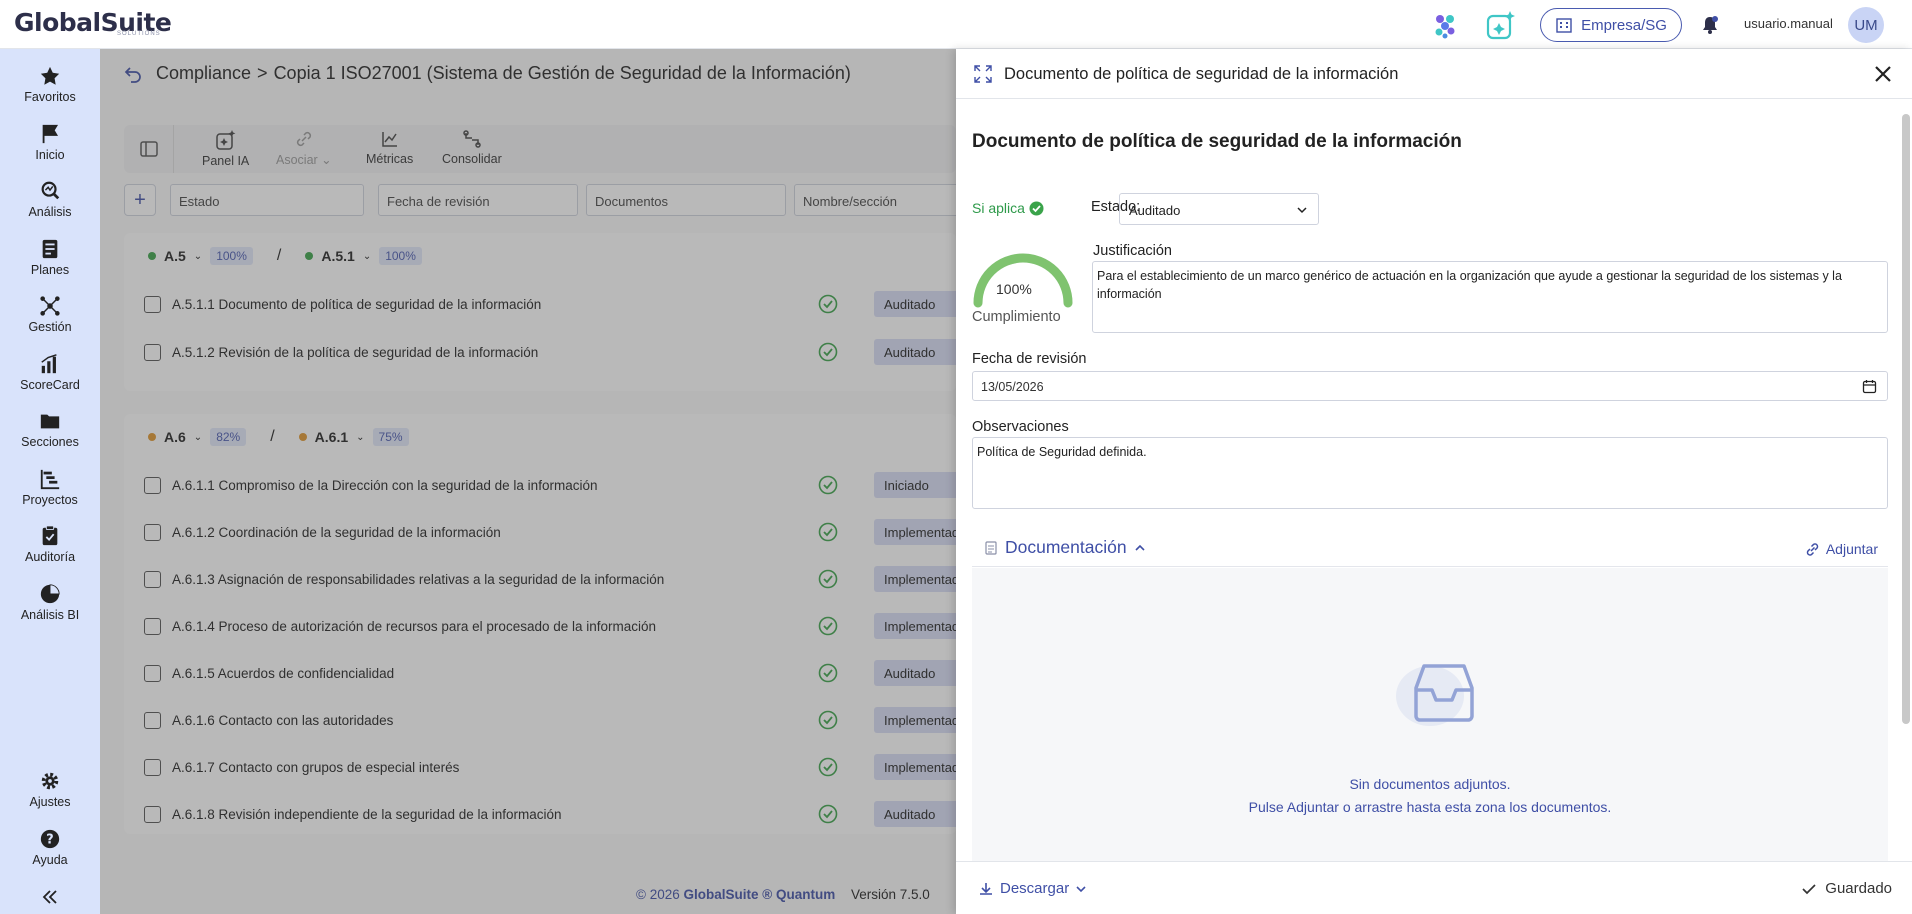 Image resolution: width=1912 pixels, height=914 pixels. I want to click on sidebar-item-ajustes: Ajustes, so click(50, 789).